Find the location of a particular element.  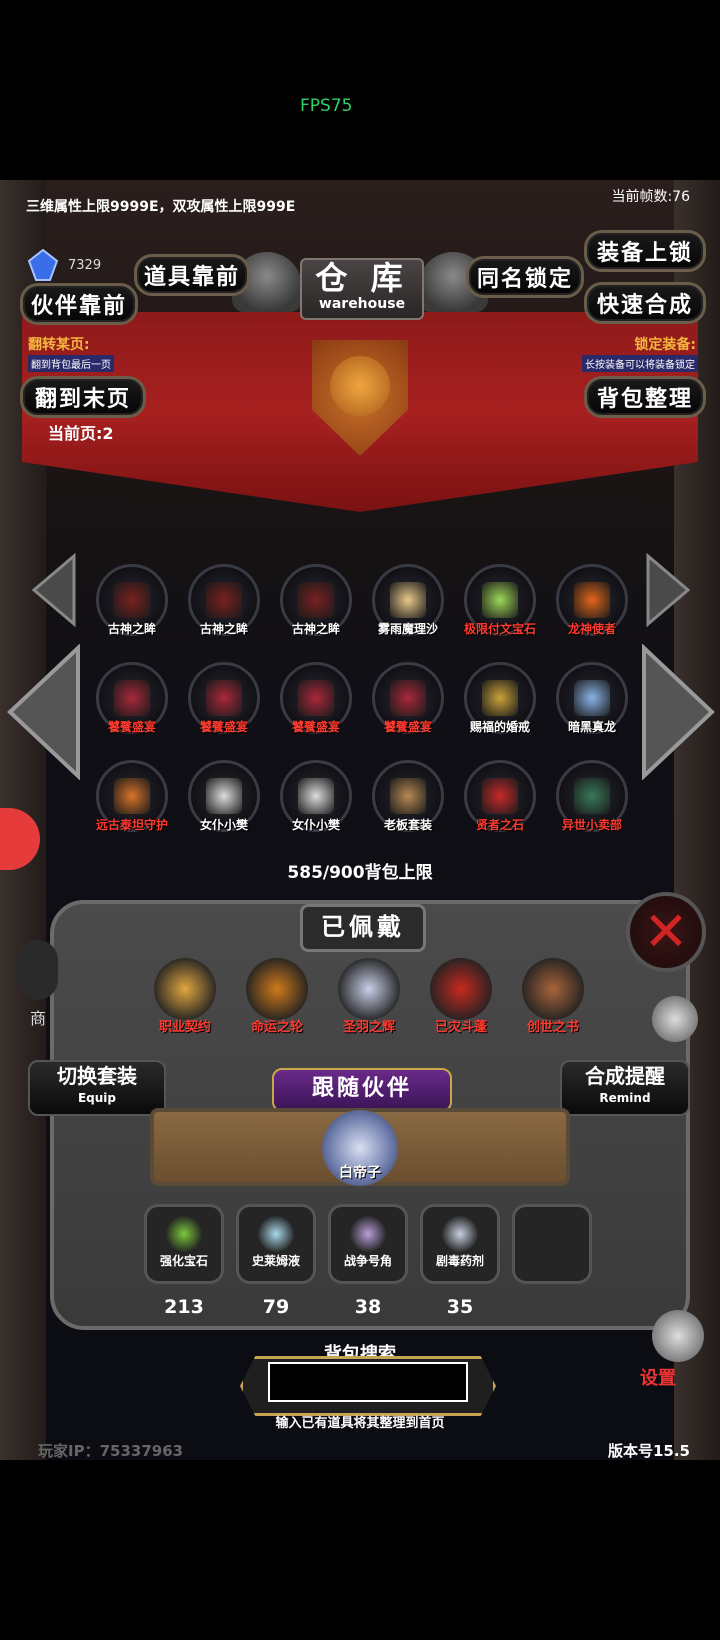

switch-set-button: 切换套装 Equip is located at coordinates (97, 1088).